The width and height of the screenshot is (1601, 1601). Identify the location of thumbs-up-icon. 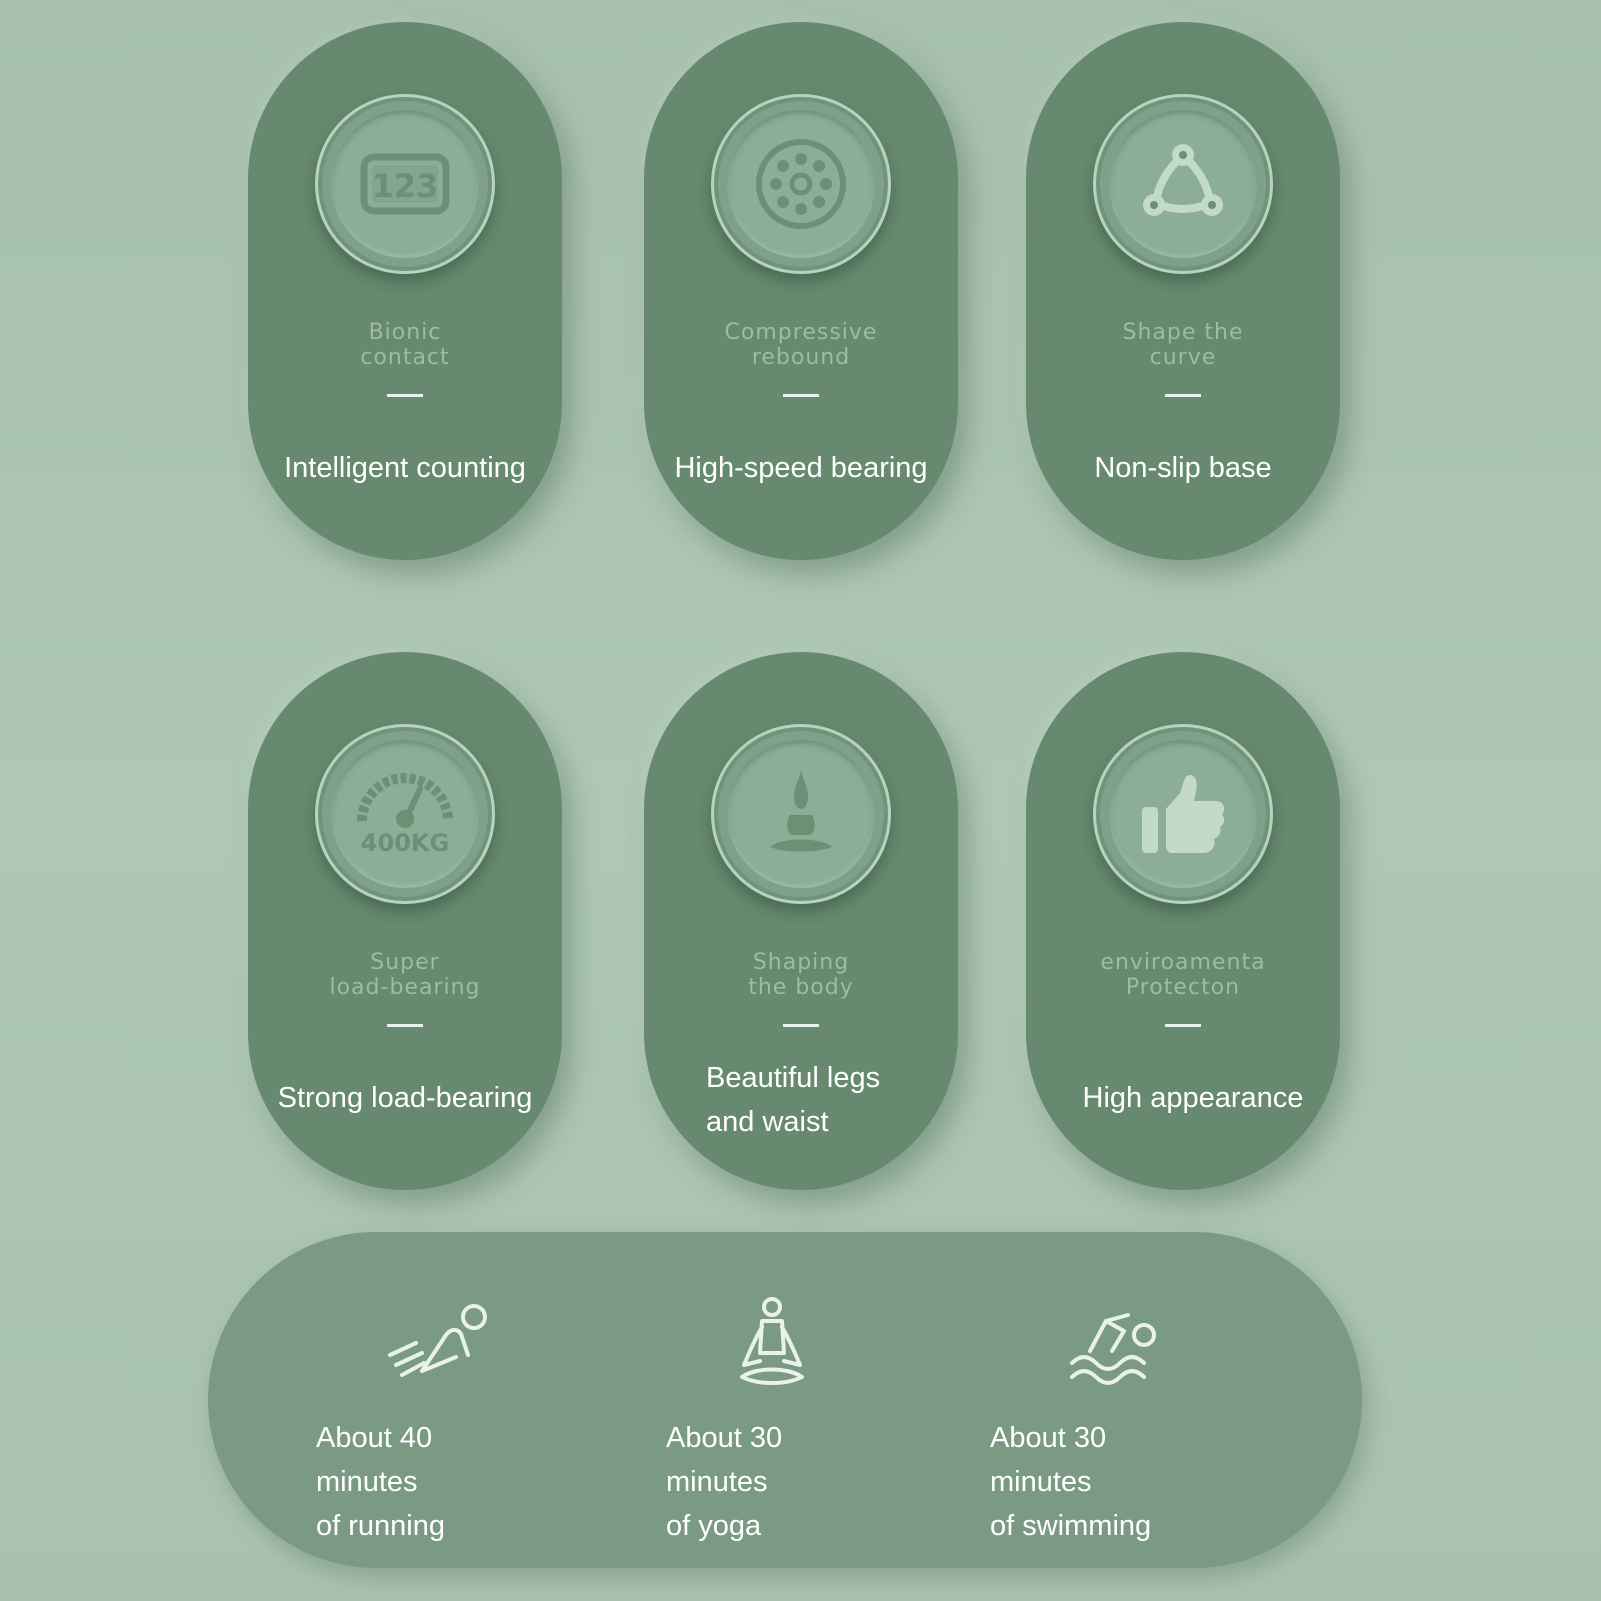
(1183, 814).